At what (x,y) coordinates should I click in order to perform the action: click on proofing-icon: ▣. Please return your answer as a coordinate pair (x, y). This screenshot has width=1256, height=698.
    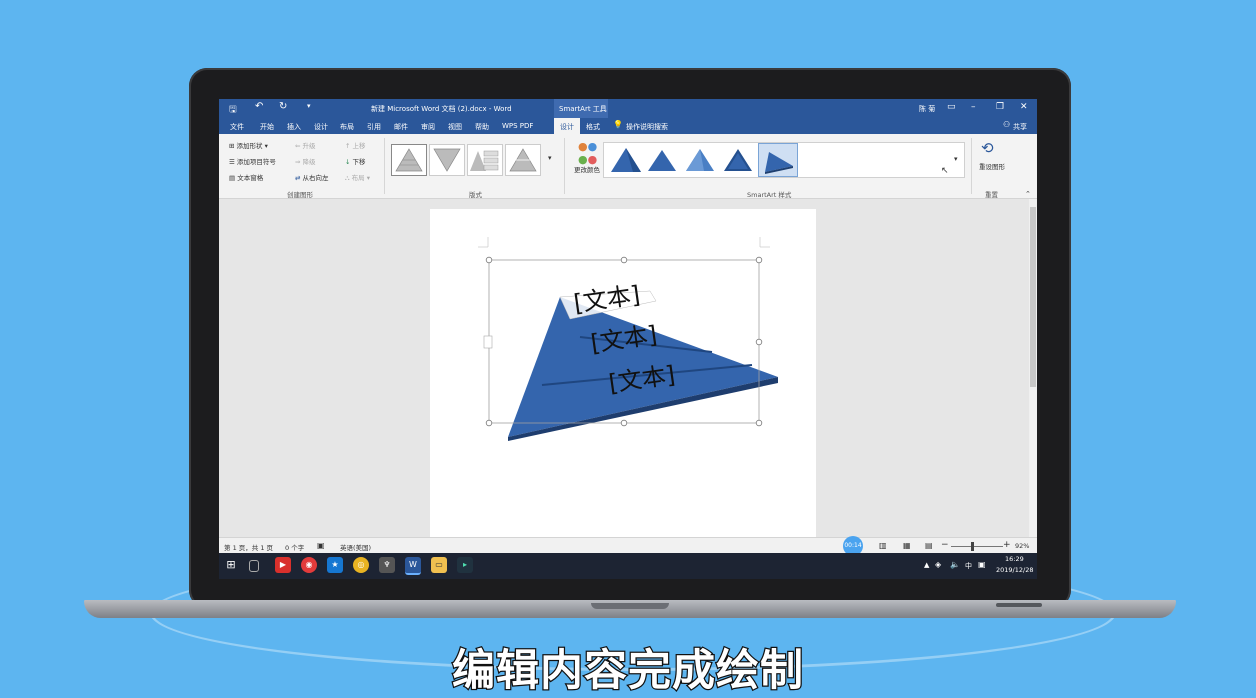
    Looking at the image, I should click on (321, 545).